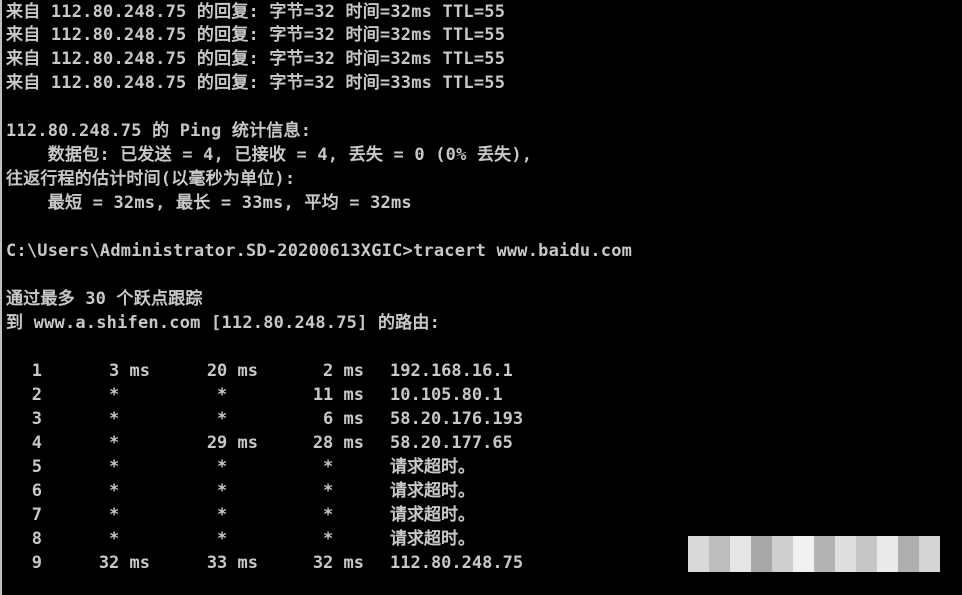 The width and height of the screenshot is (962, 595). What do you see at coordinates (36, 443) in the screenshot?
I see `hop-number: 4` at bounding box center [36, 443].